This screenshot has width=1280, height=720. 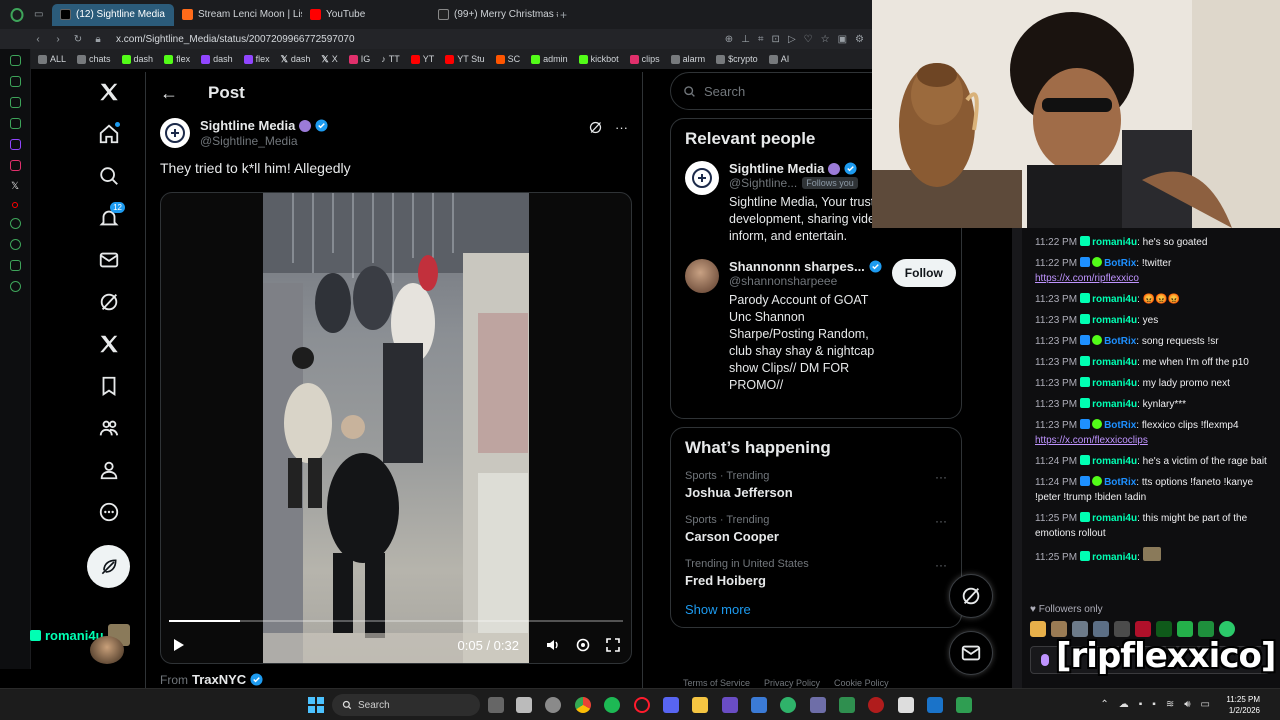 I want to click on play-icon, so click(x=178, y=645).